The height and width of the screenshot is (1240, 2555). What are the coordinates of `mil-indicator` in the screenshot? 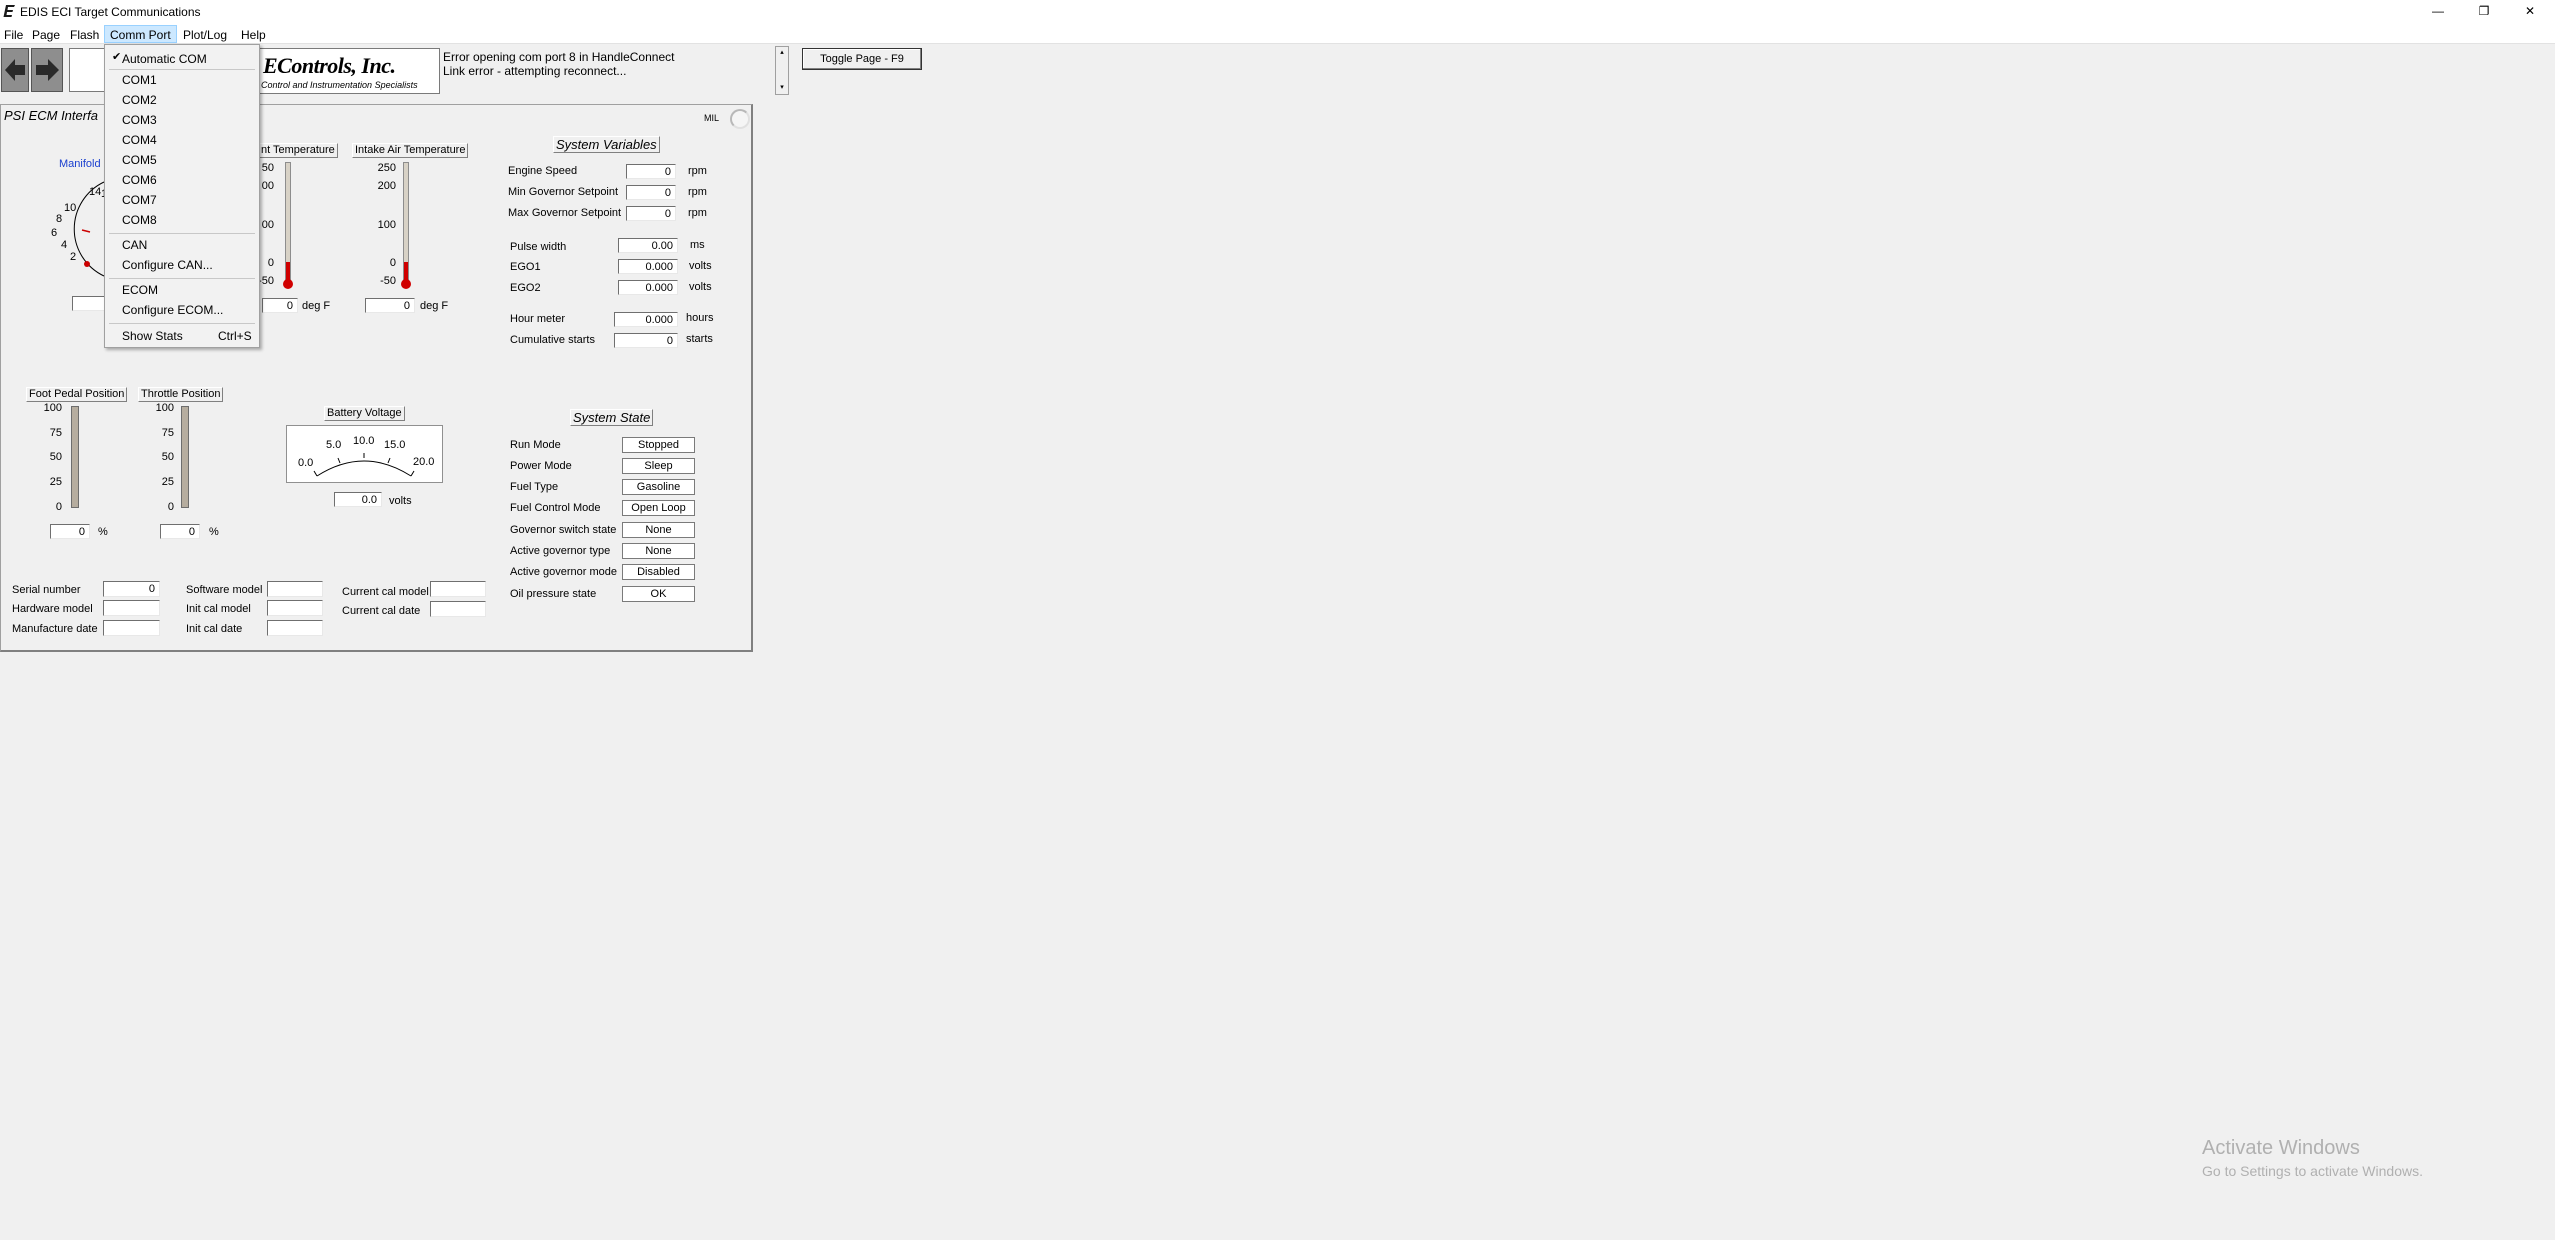 It's located at (740, 119).